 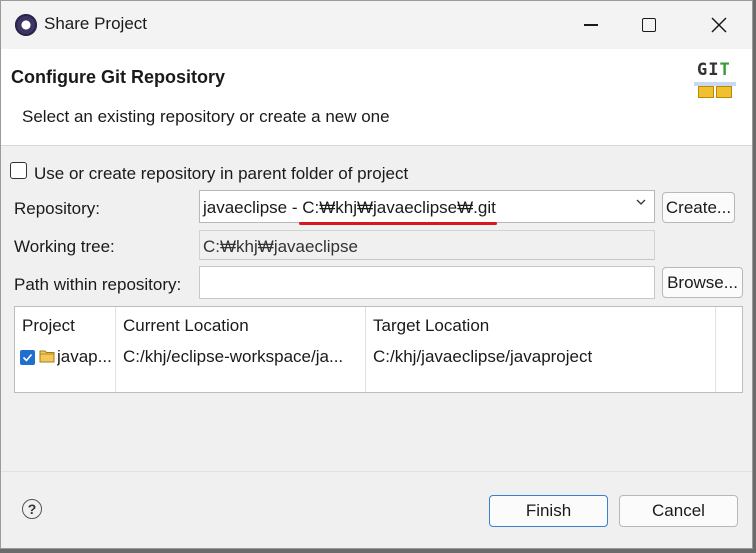 I want to click on maximize-button, so click(x=649, y=25).